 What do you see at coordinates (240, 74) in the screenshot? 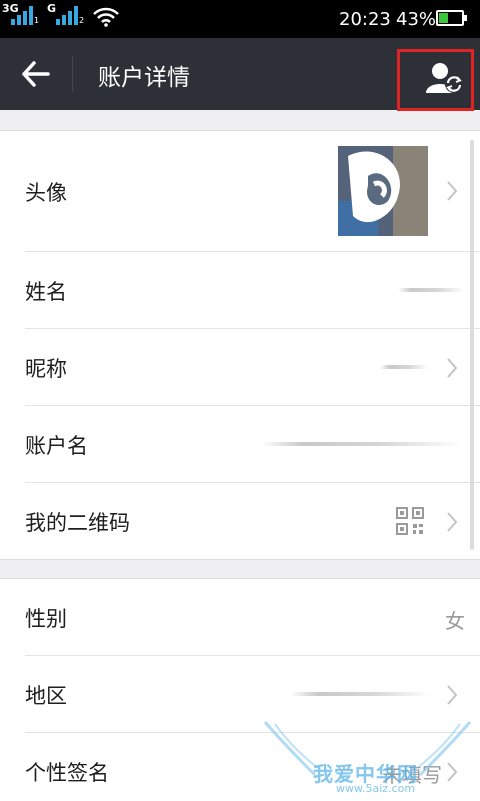
I see `app-header: 账户详情` at bounding box center [240, 74].